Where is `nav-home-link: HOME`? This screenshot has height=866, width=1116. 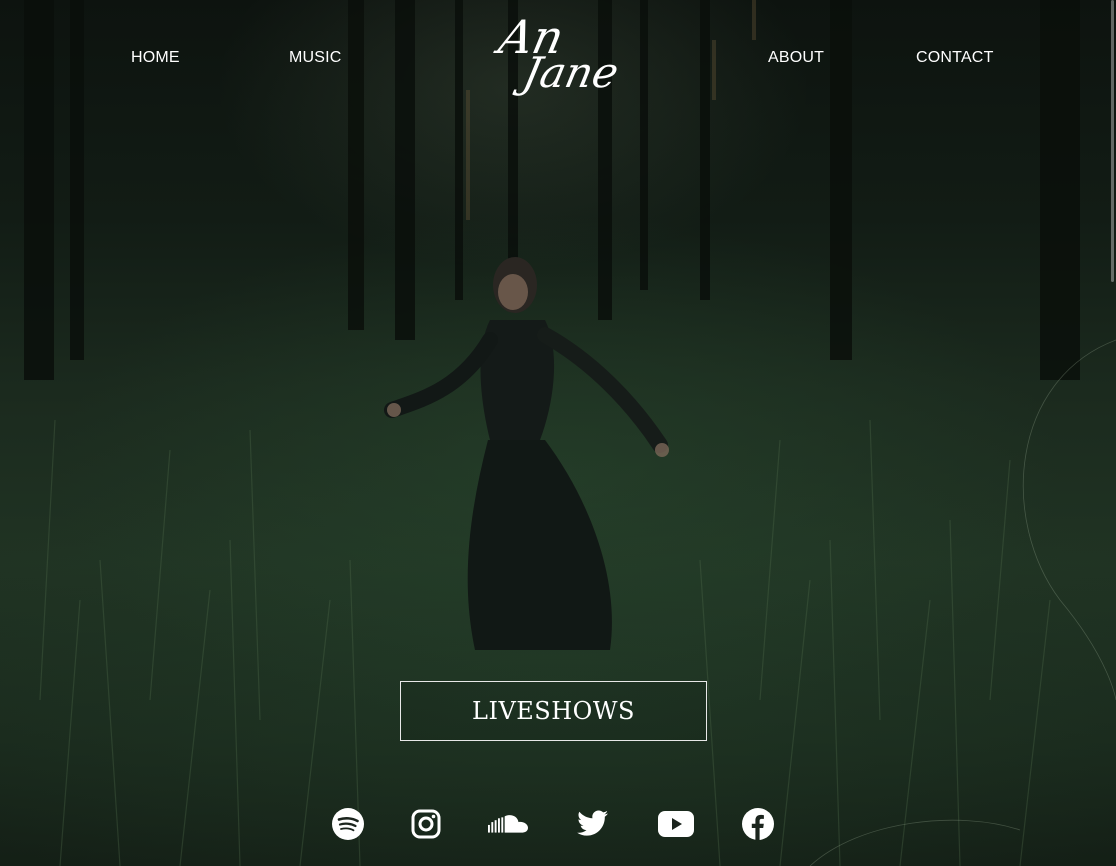
nav-home-link: HOME is located at coordinates (155, 58).